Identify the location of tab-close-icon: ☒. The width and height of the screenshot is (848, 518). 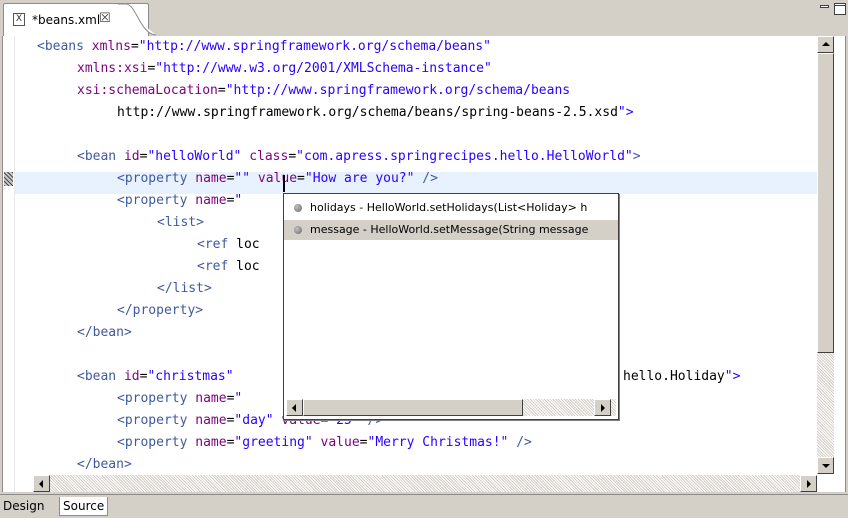
(105, 18).